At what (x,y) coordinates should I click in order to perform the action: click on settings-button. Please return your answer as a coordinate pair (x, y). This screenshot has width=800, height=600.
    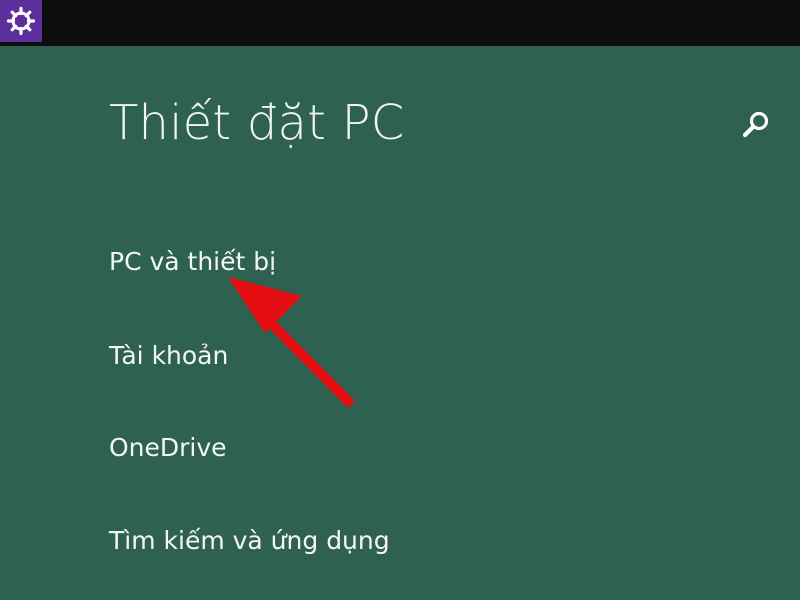
    Looking at the image, I should click on (21, 21).